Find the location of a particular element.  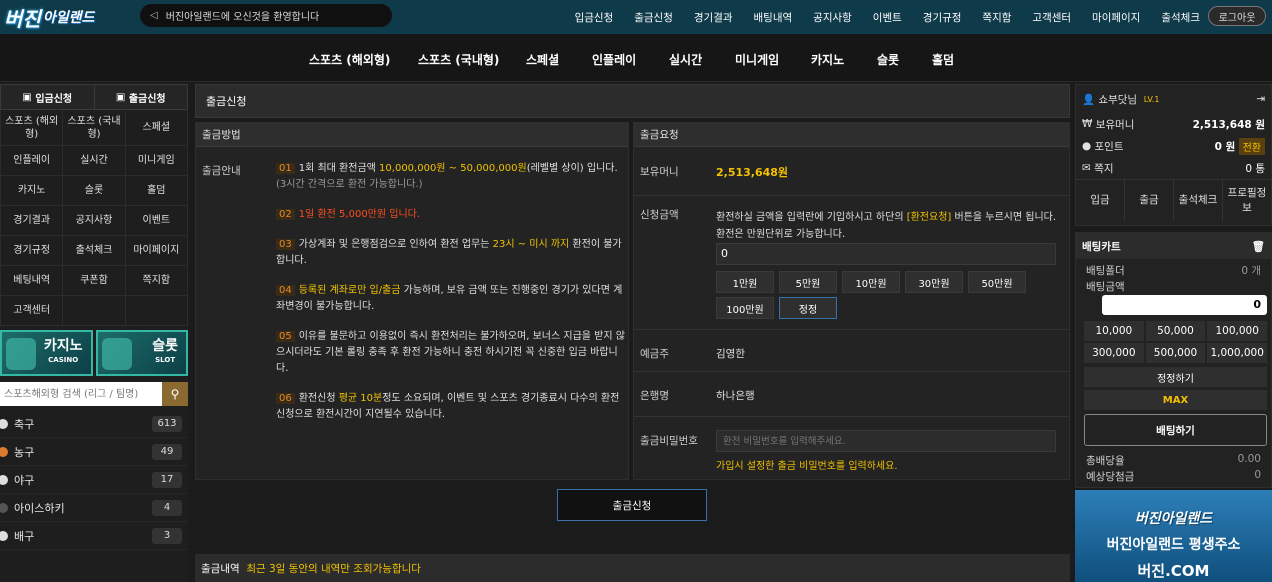

holder-row is located at coordinates (851, 351).